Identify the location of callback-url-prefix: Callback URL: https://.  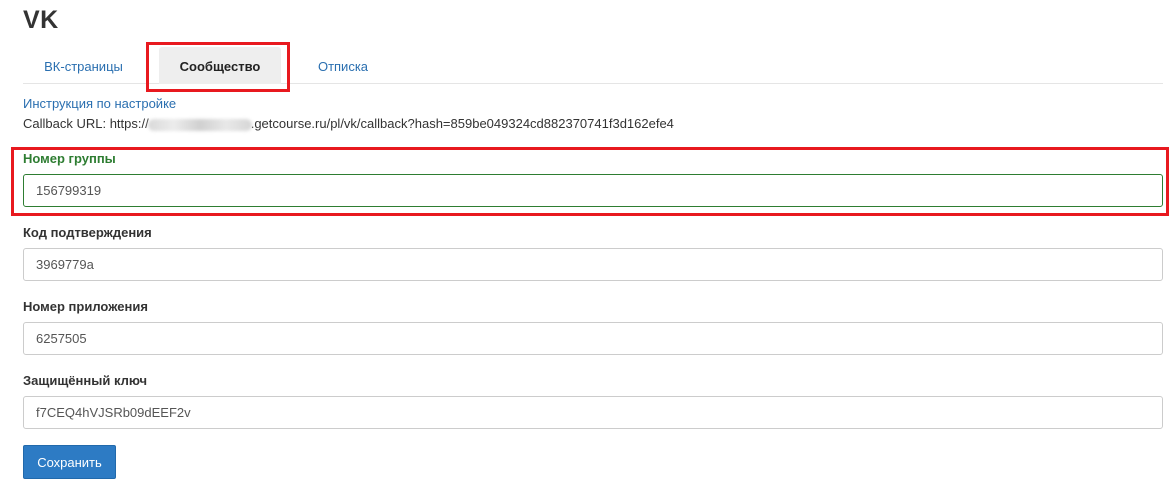
(86, 123).